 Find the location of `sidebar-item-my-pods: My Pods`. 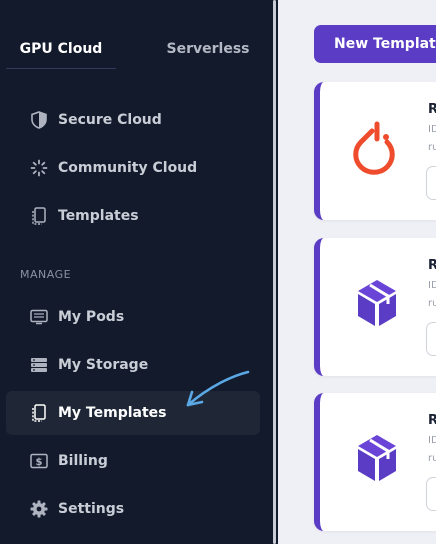

sidebar-item-my-pods: My Pods is located at coordinates (133, 317).